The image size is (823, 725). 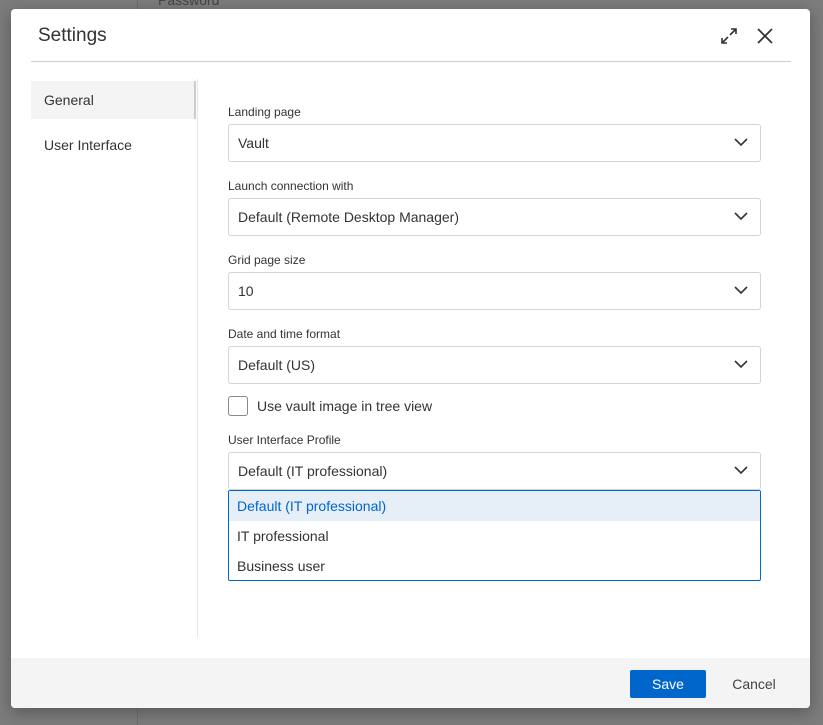 I want to click on dropdown-option: Business user, so click(x=494, y=566).